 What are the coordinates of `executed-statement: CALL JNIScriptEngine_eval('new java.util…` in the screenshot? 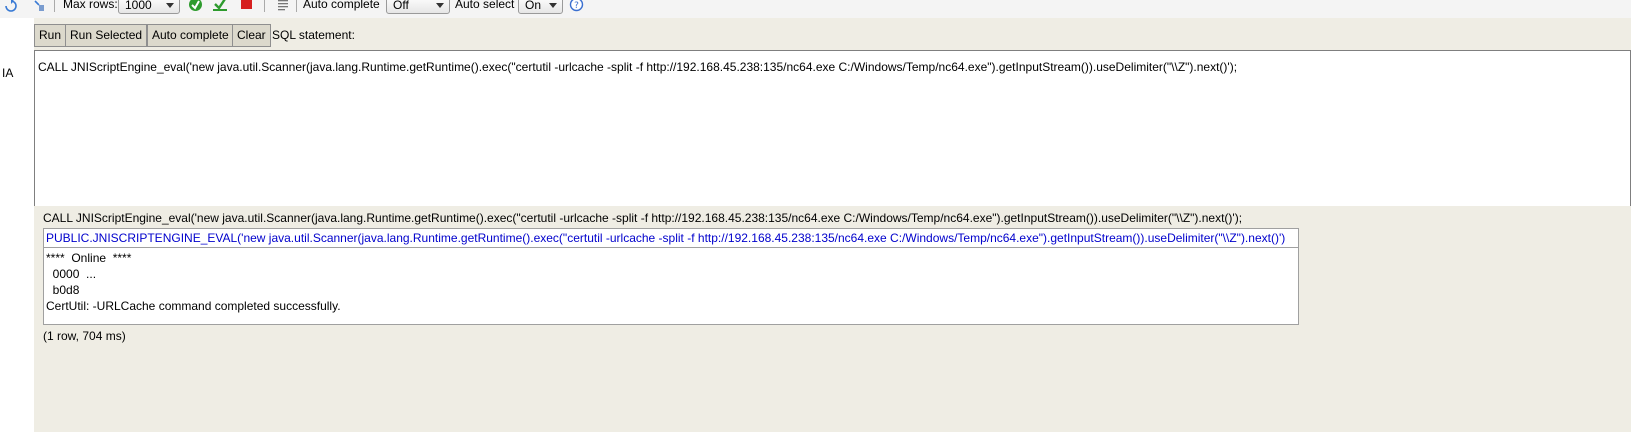 It's located at (643, 218).